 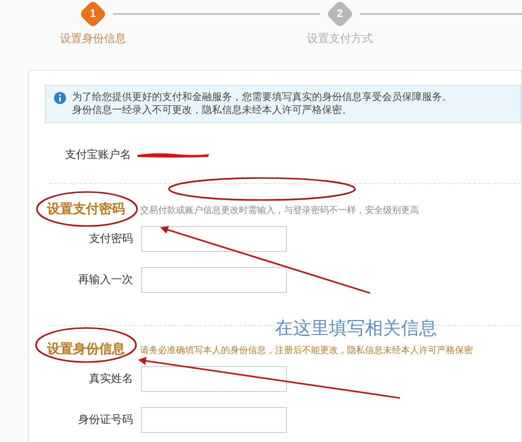 What do you see at coordinates (279, 210) in the screenshot?
I see `section-note: 交易付款或账户信息更改时需输入，与登录密码不一样，安全级别更高` at bounding box center [279, 210].